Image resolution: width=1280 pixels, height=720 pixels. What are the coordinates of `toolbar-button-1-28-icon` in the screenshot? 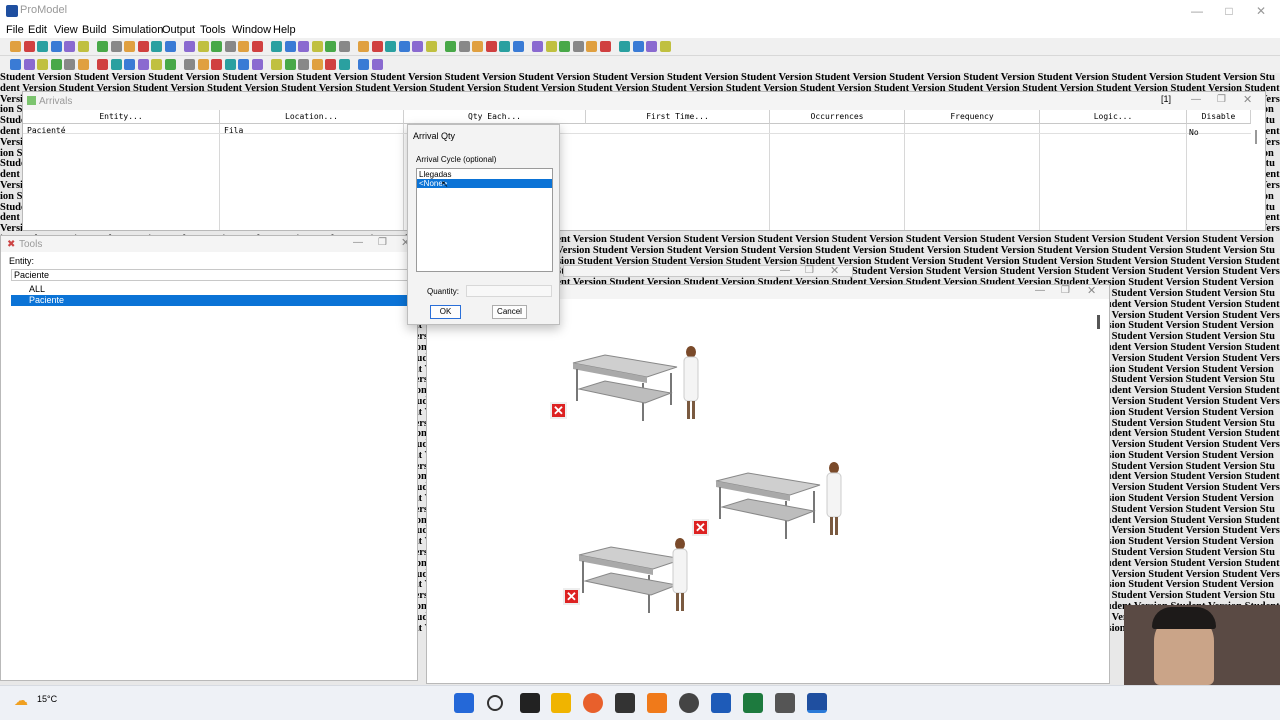 It's located at (417, 46).